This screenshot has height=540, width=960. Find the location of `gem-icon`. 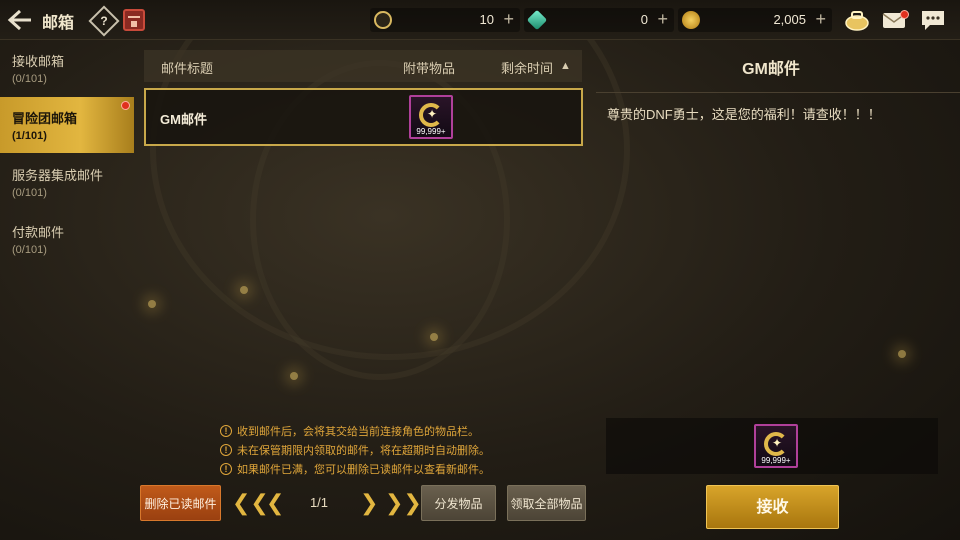

gem-icon is located at coordinates (537, 20).